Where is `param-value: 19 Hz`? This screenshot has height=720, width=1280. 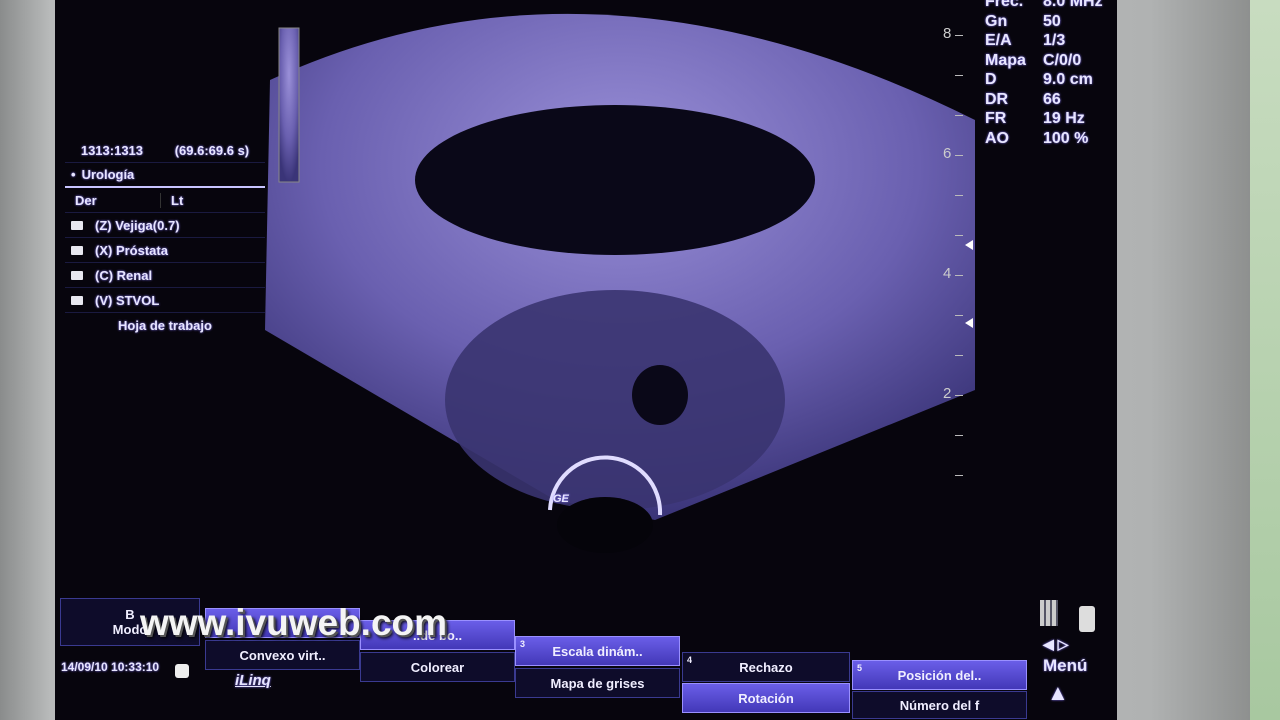 param-value: 19 Hz is located at coordinates (1064, 118).